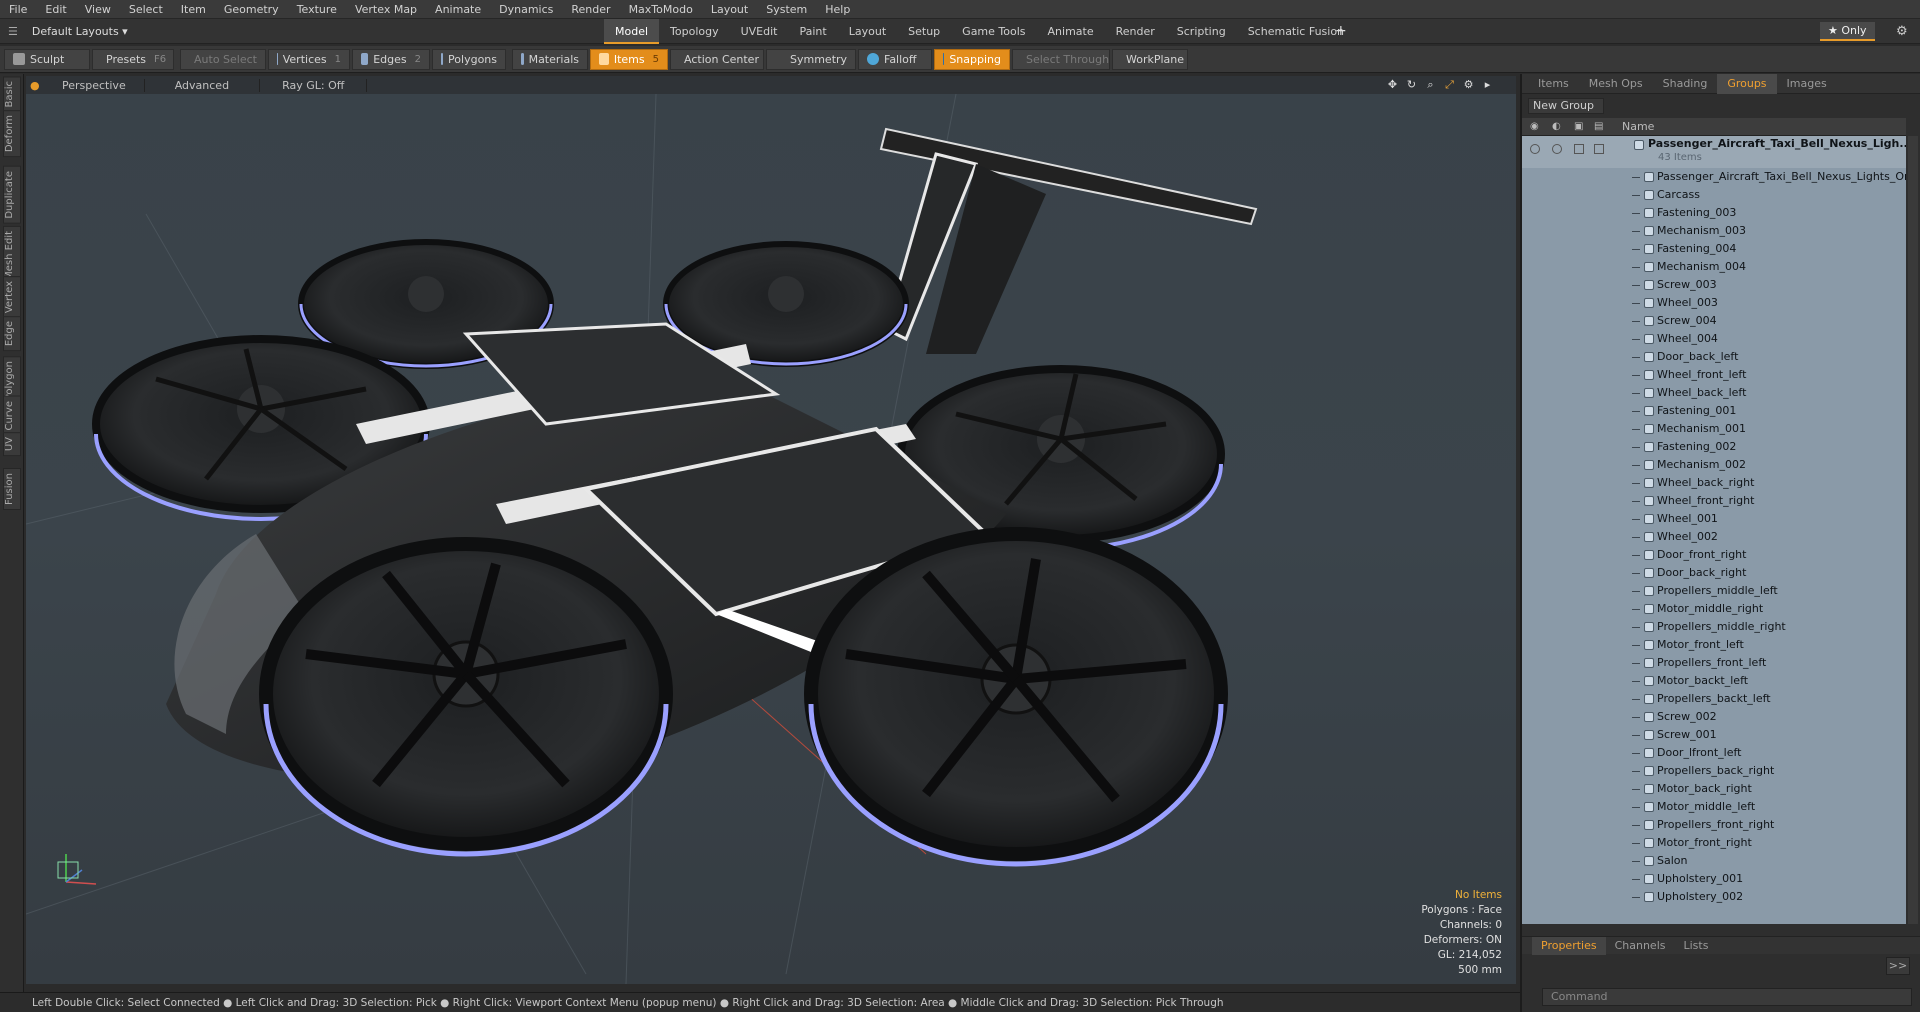 This screenshot has width=1920, height=1012. I want to click on group-item-row: Motor_back_right, so click(1714, 789).